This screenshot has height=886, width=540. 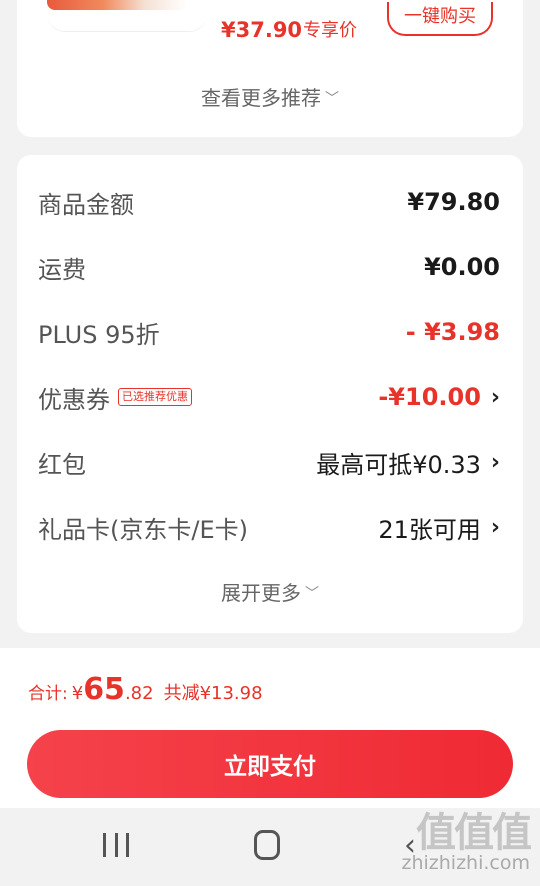 I want to click on total-saved: 共减¥13.98, so click(x=213, y=693).